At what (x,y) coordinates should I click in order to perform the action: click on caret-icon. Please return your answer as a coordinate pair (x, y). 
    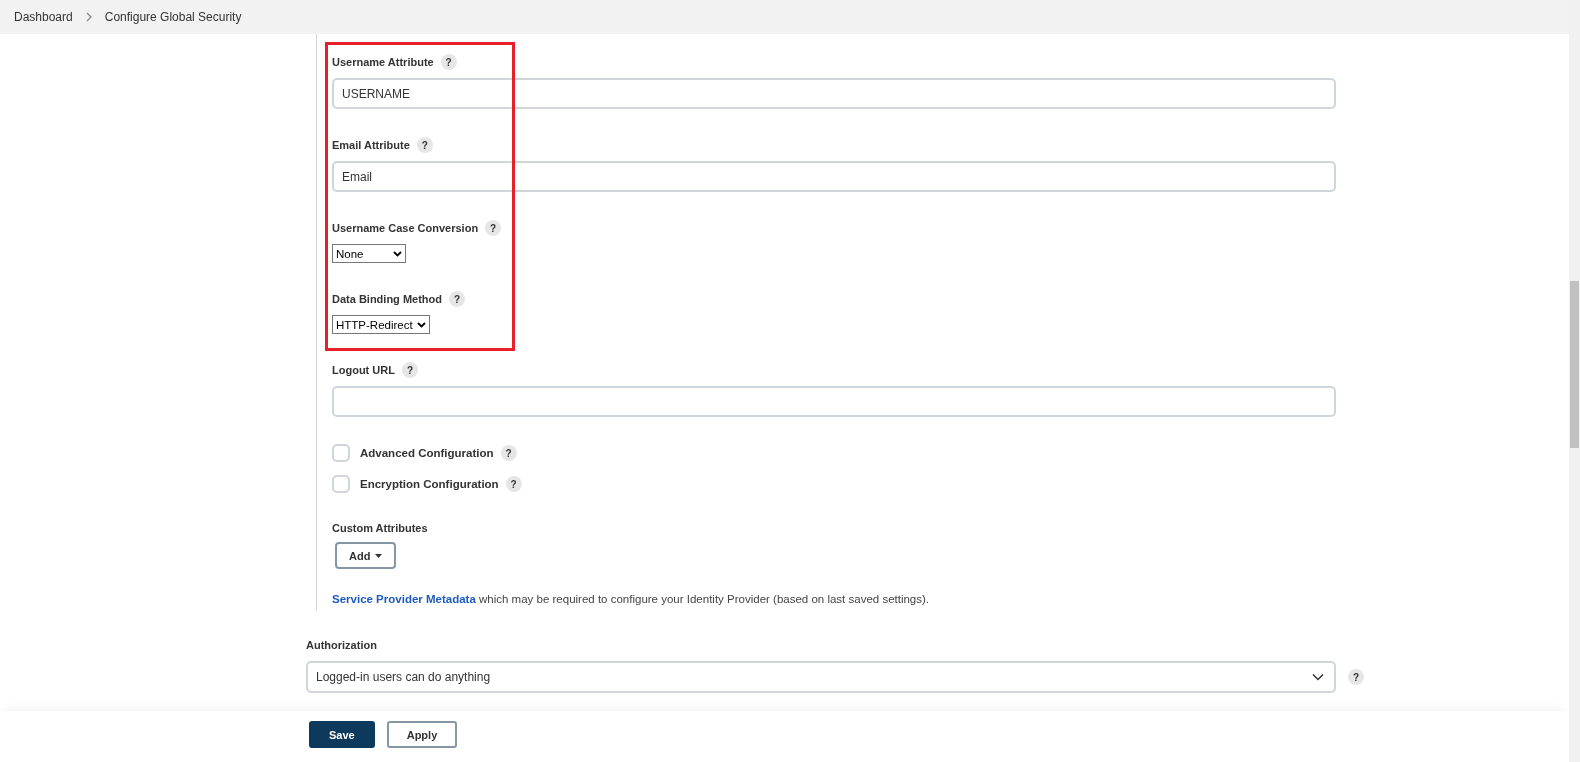
    Looking at the image, I should click on (379, 555).